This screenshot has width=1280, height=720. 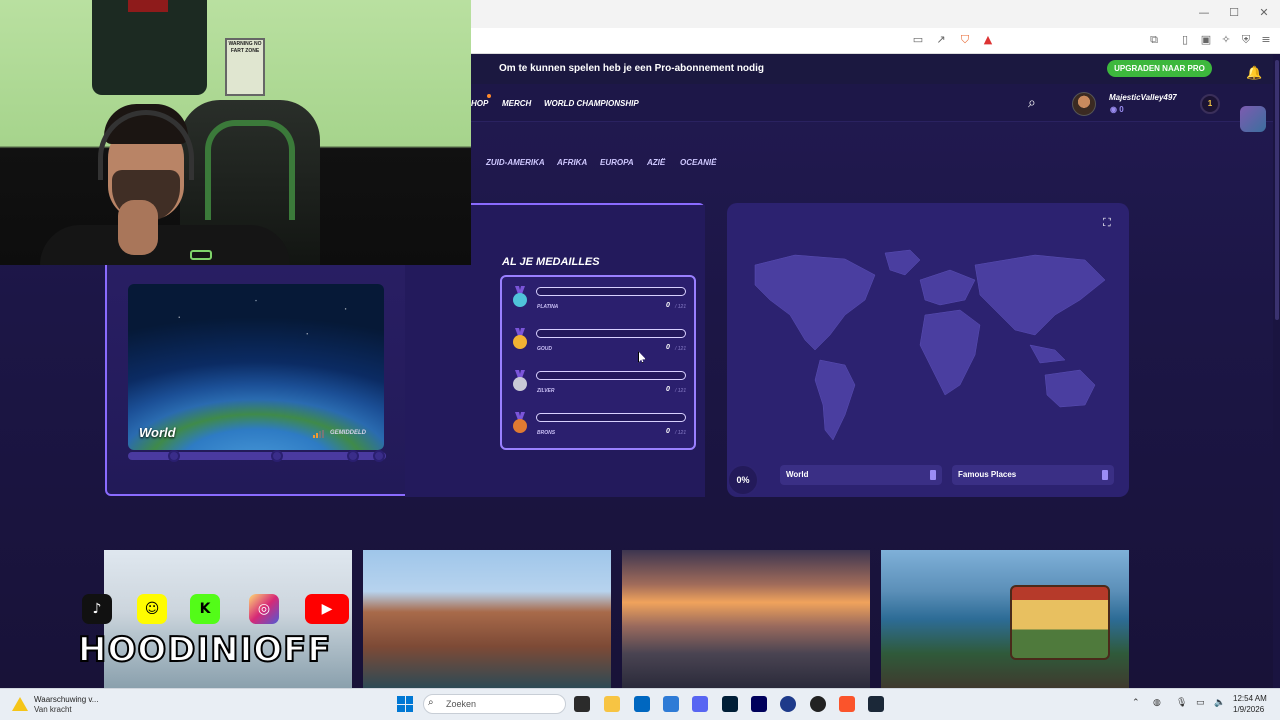 What do you see at coordinates (876, 704) in the screenshot?
I see `steam-icon` at bounding box center [876, 704].